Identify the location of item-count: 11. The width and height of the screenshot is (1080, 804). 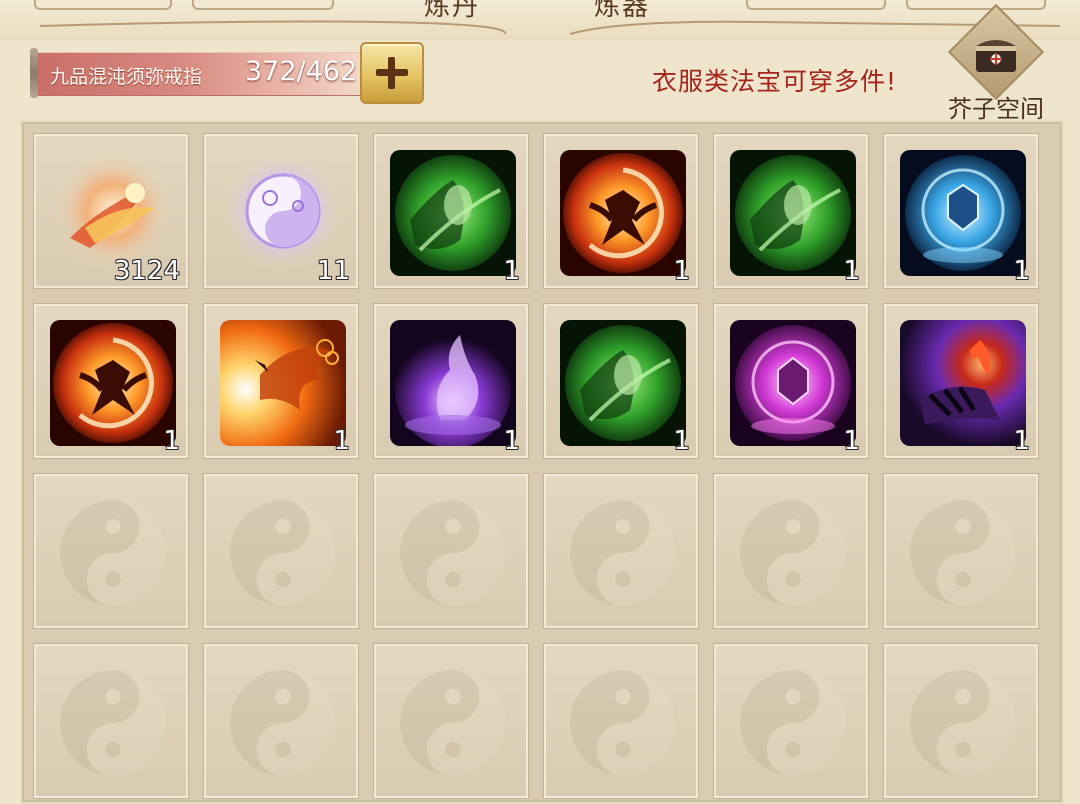
(333, 271).